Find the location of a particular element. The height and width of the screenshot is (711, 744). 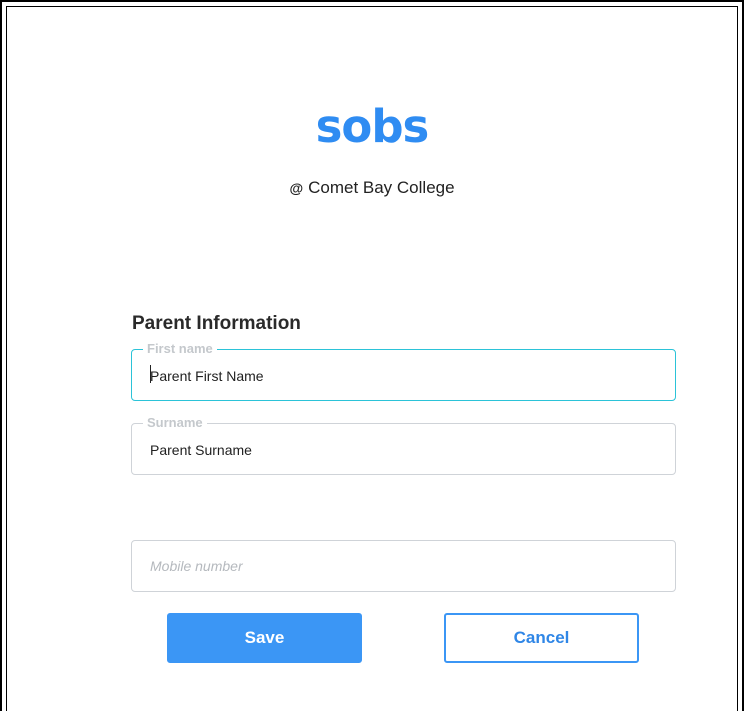

first-name-label: First name is located at coordinates (180, 349).